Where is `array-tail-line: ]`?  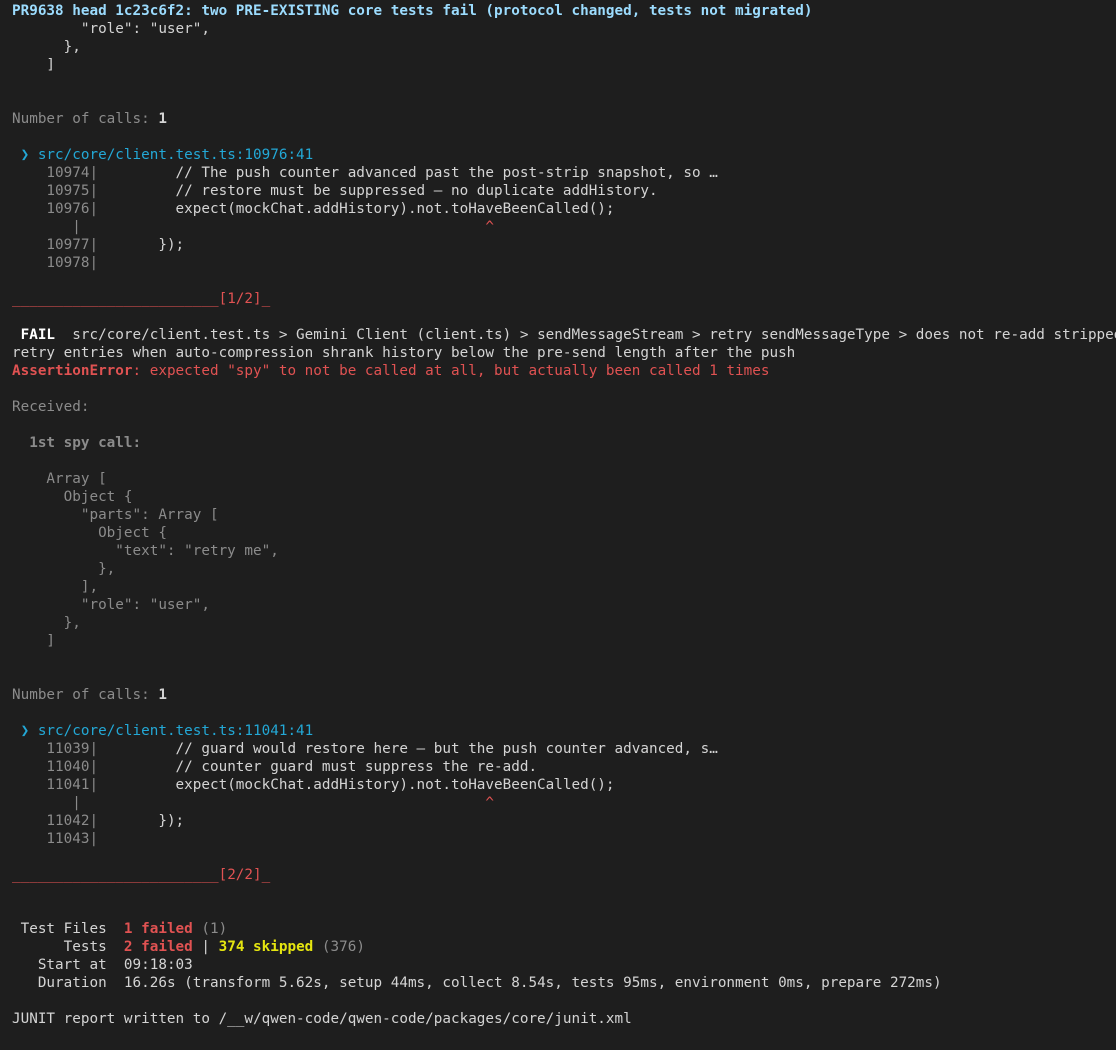
array-tail-line: ] is located at coordinates (34, 65).